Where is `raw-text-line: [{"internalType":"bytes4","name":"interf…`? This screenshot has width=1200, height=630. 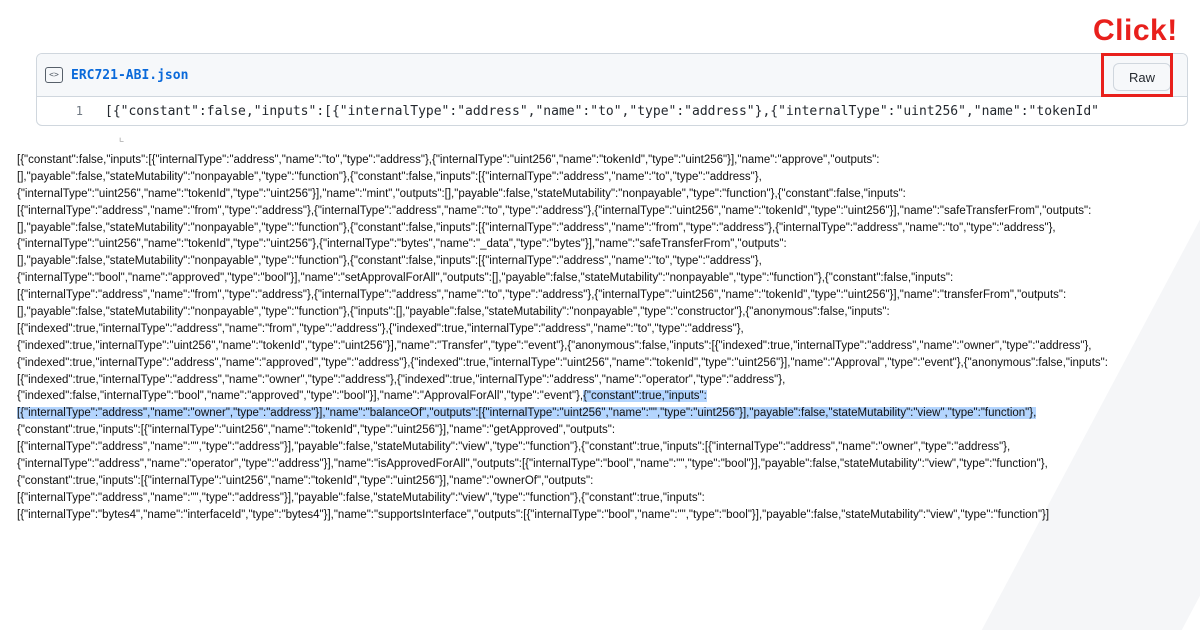 raw-text-line: [{"internalType":"bytes4","name":"interf… is located at coordinates (604, 515).